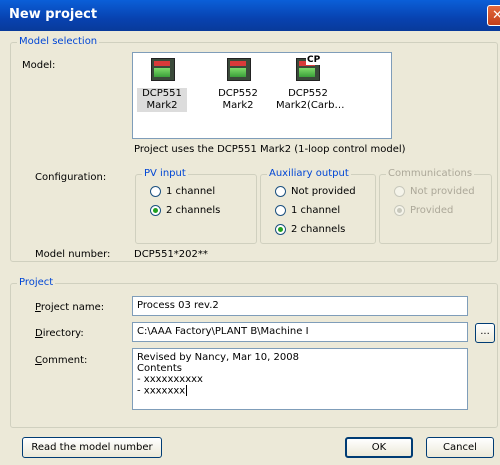 The width and height of the screenshot is (500, 465). What do you see at coordinates (250, 15) in the screenshot?
I see `title-bar: New project ✕` at bounding box center [250, 15].